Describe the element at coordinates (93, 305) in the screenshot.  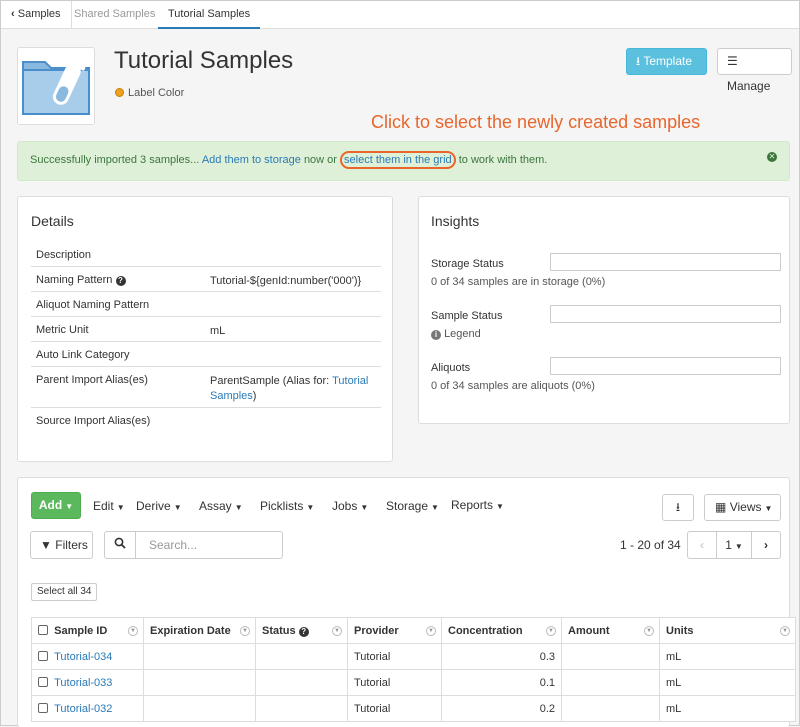
I see `details-label: Aliquot Naming Pattern` at that location.